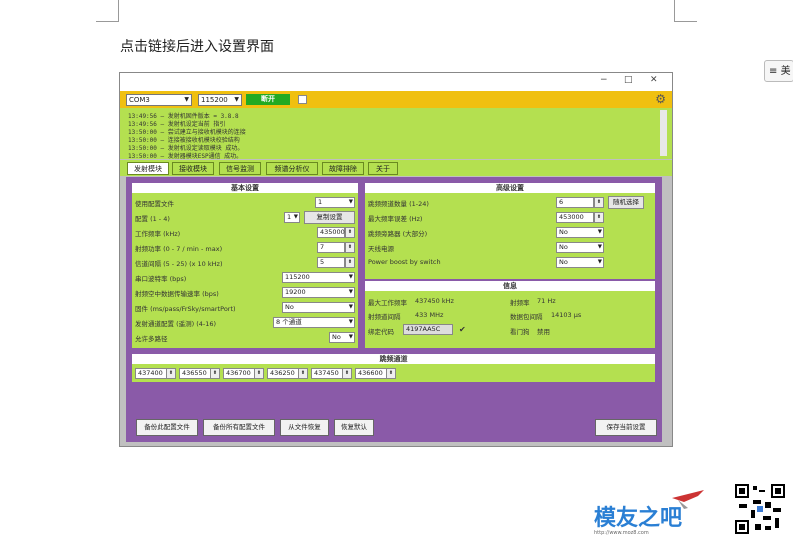 The width and height of the screenshot is (793, 544). What do you see at coordinates (152, 219) in the screenshot?
I see `basic-label: 配置 (1 - 4)` at bounding box center [152, 219].